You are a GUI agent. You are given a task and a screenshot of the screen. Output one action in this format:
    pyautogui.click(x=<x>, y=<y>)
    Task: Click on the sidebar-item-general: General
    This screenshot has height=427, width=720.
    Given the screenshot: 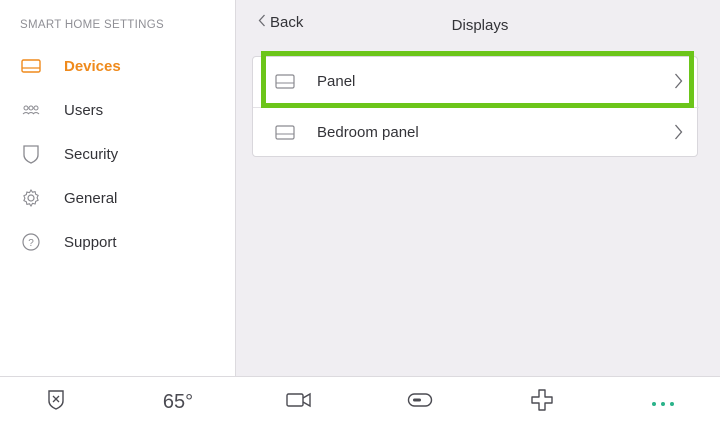 What is the action you would take?
    pyautogui.click(x=118, y=198)
    